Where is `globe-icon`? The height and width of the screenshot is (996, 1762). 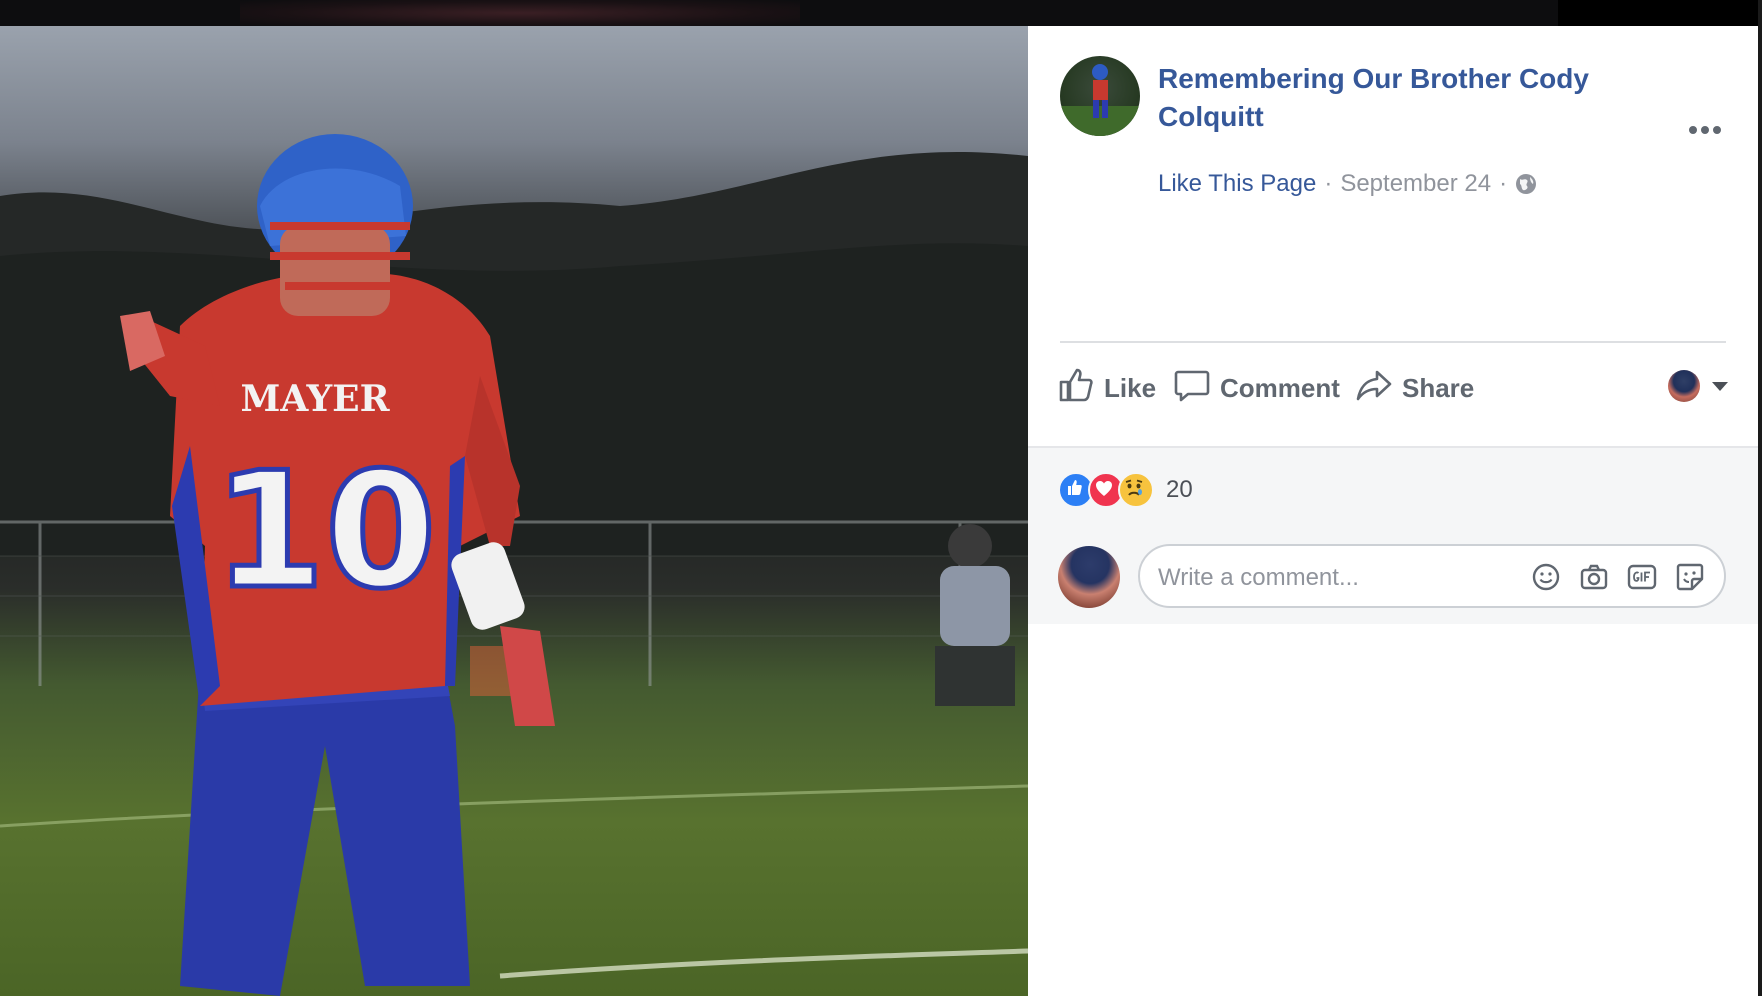
globe-icon is located at coordinates (1526, 184).